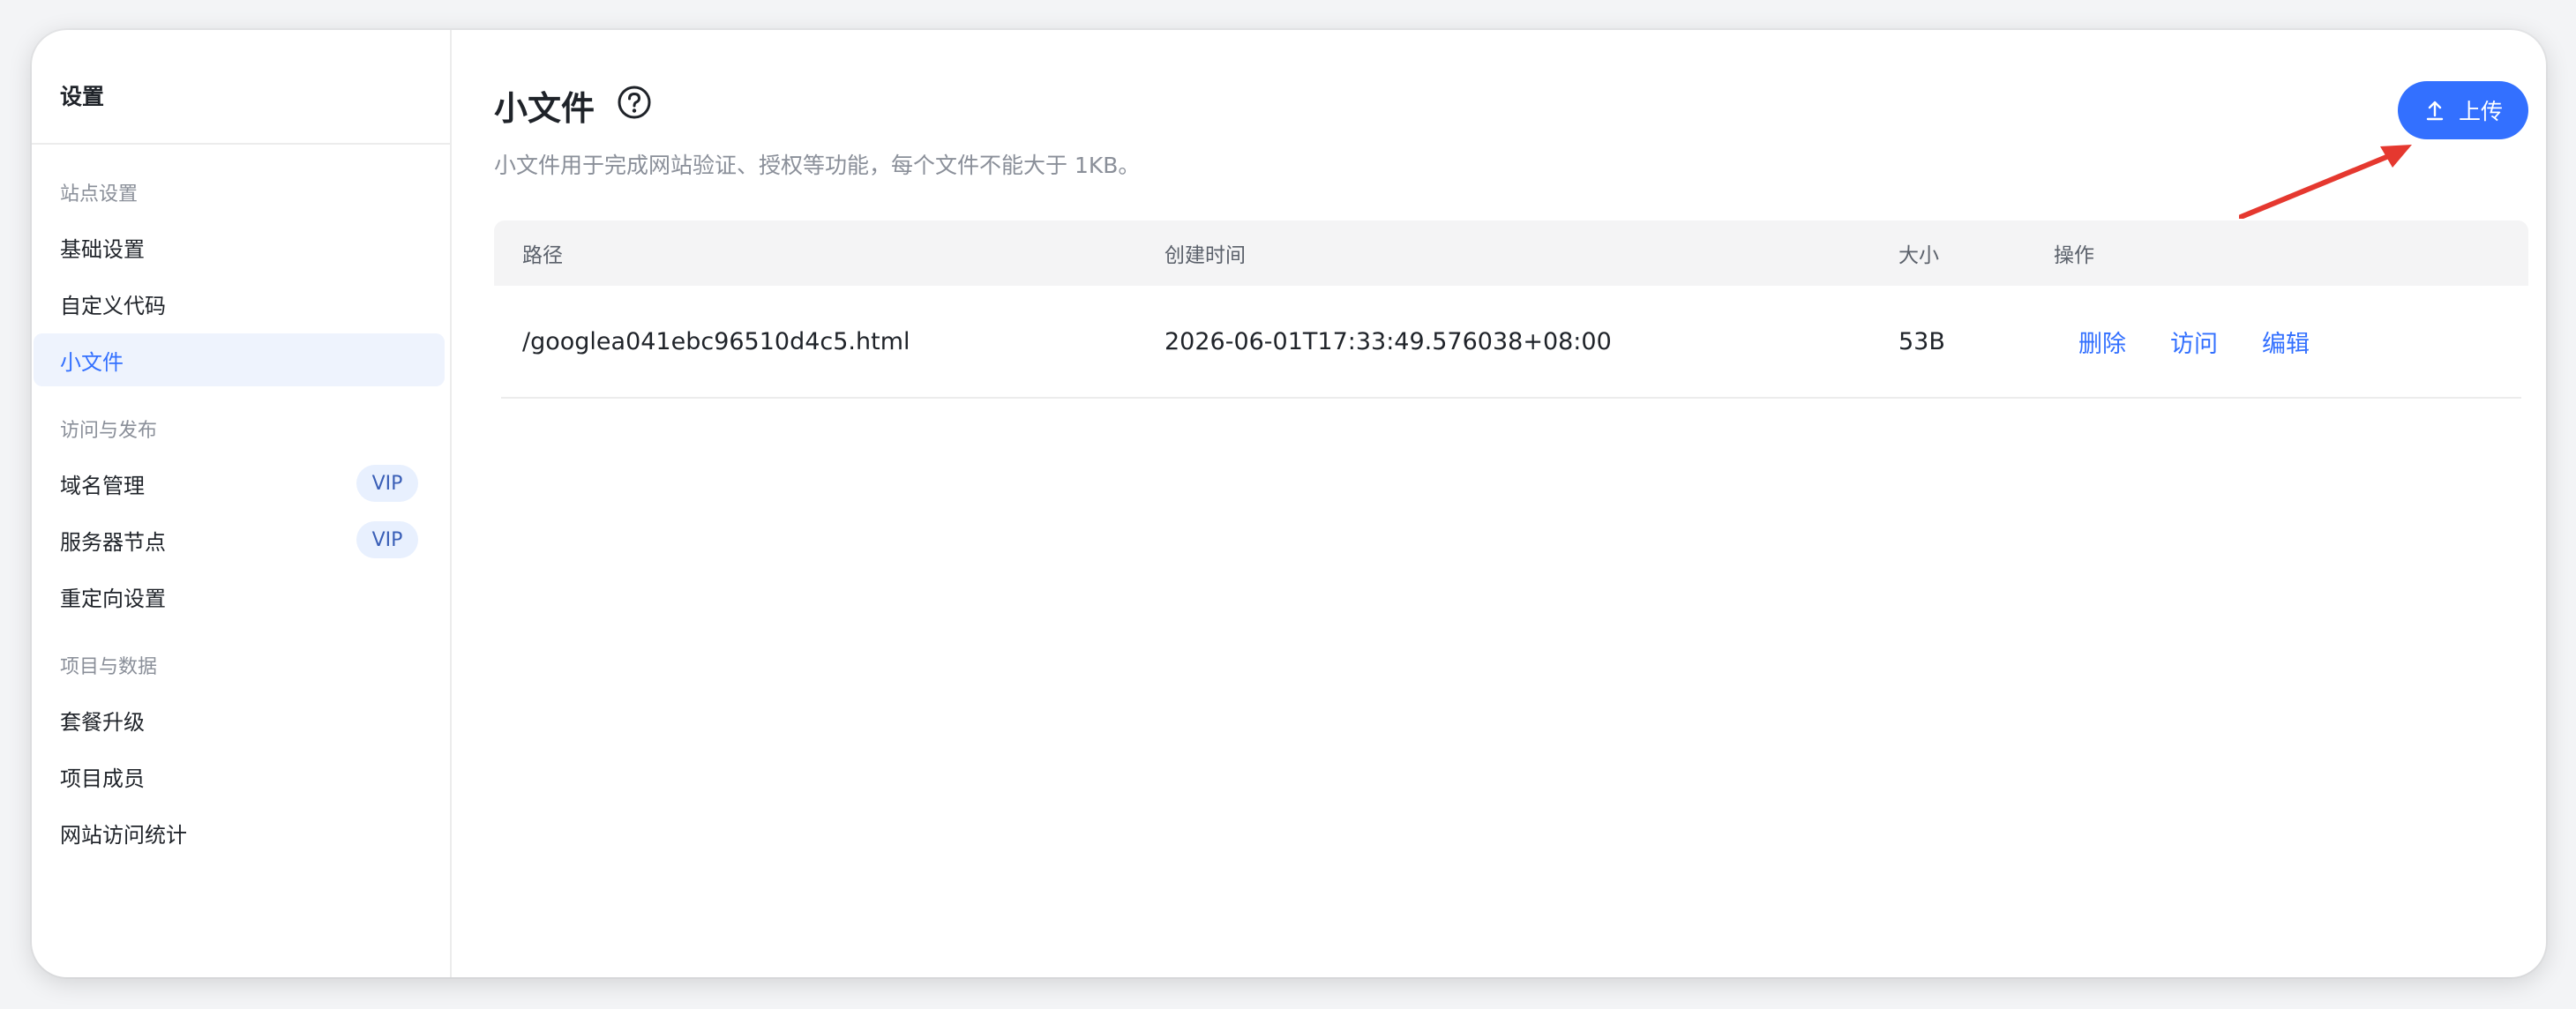 This screenshot has width=2576, height=1009. What do you see at coordinates (239, 596) in the screenshot?
I see `sidebar-item-redirect-settings: 重定向设置` at bounding box center [239, 596].